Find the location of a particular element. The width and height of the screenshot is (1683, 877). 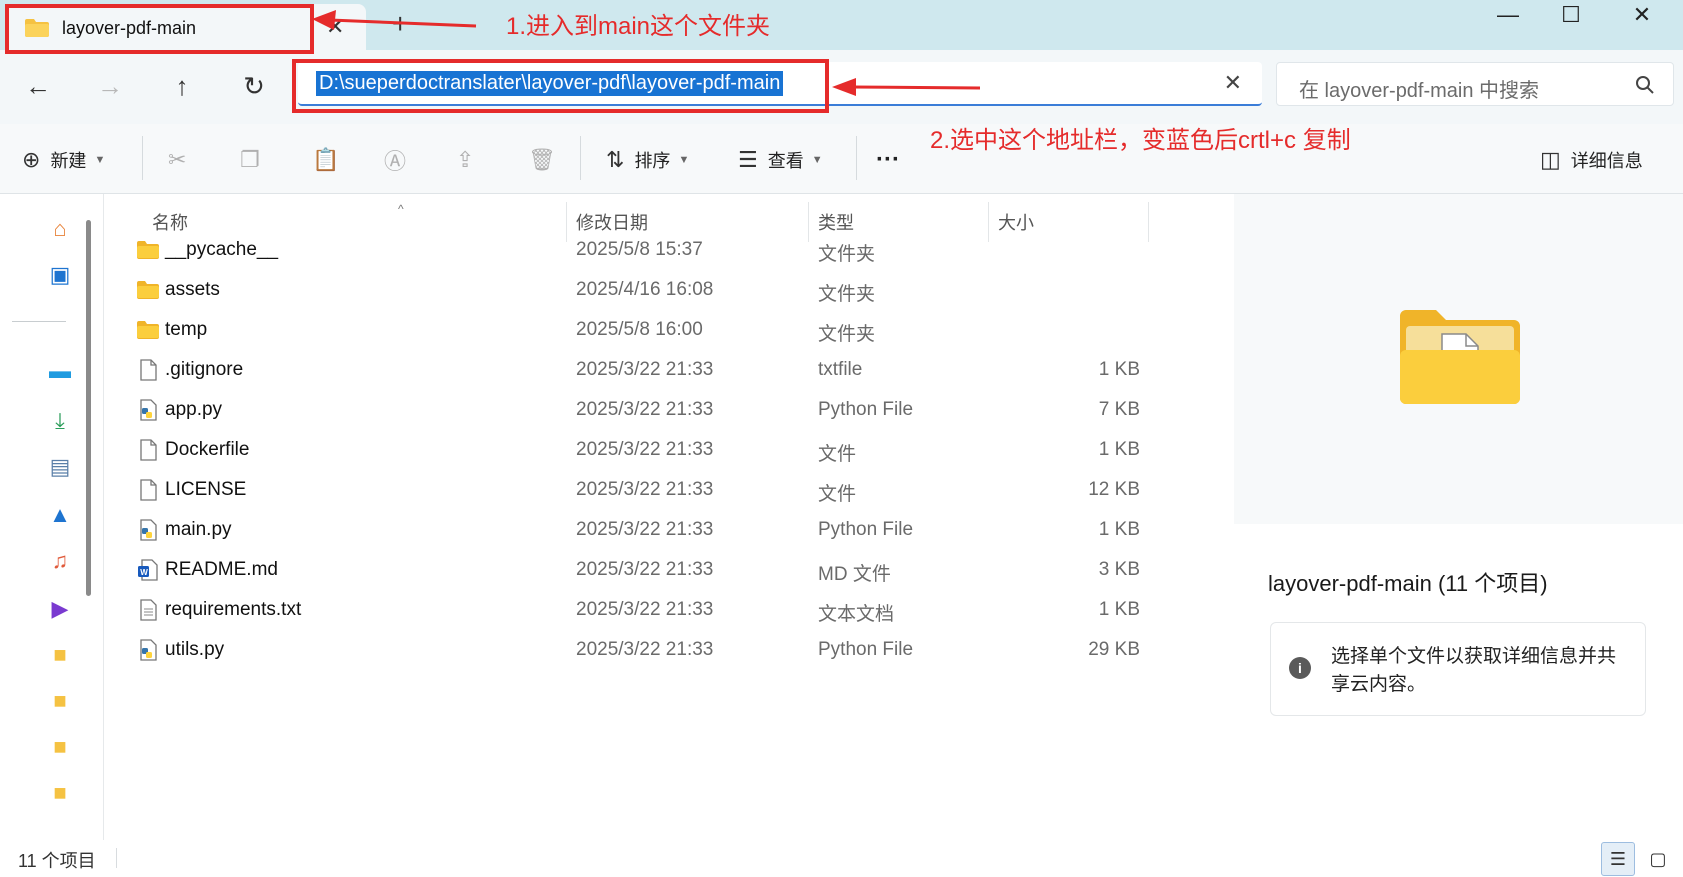

back-arrow-icon: ← is located at coordinates (38, 86).